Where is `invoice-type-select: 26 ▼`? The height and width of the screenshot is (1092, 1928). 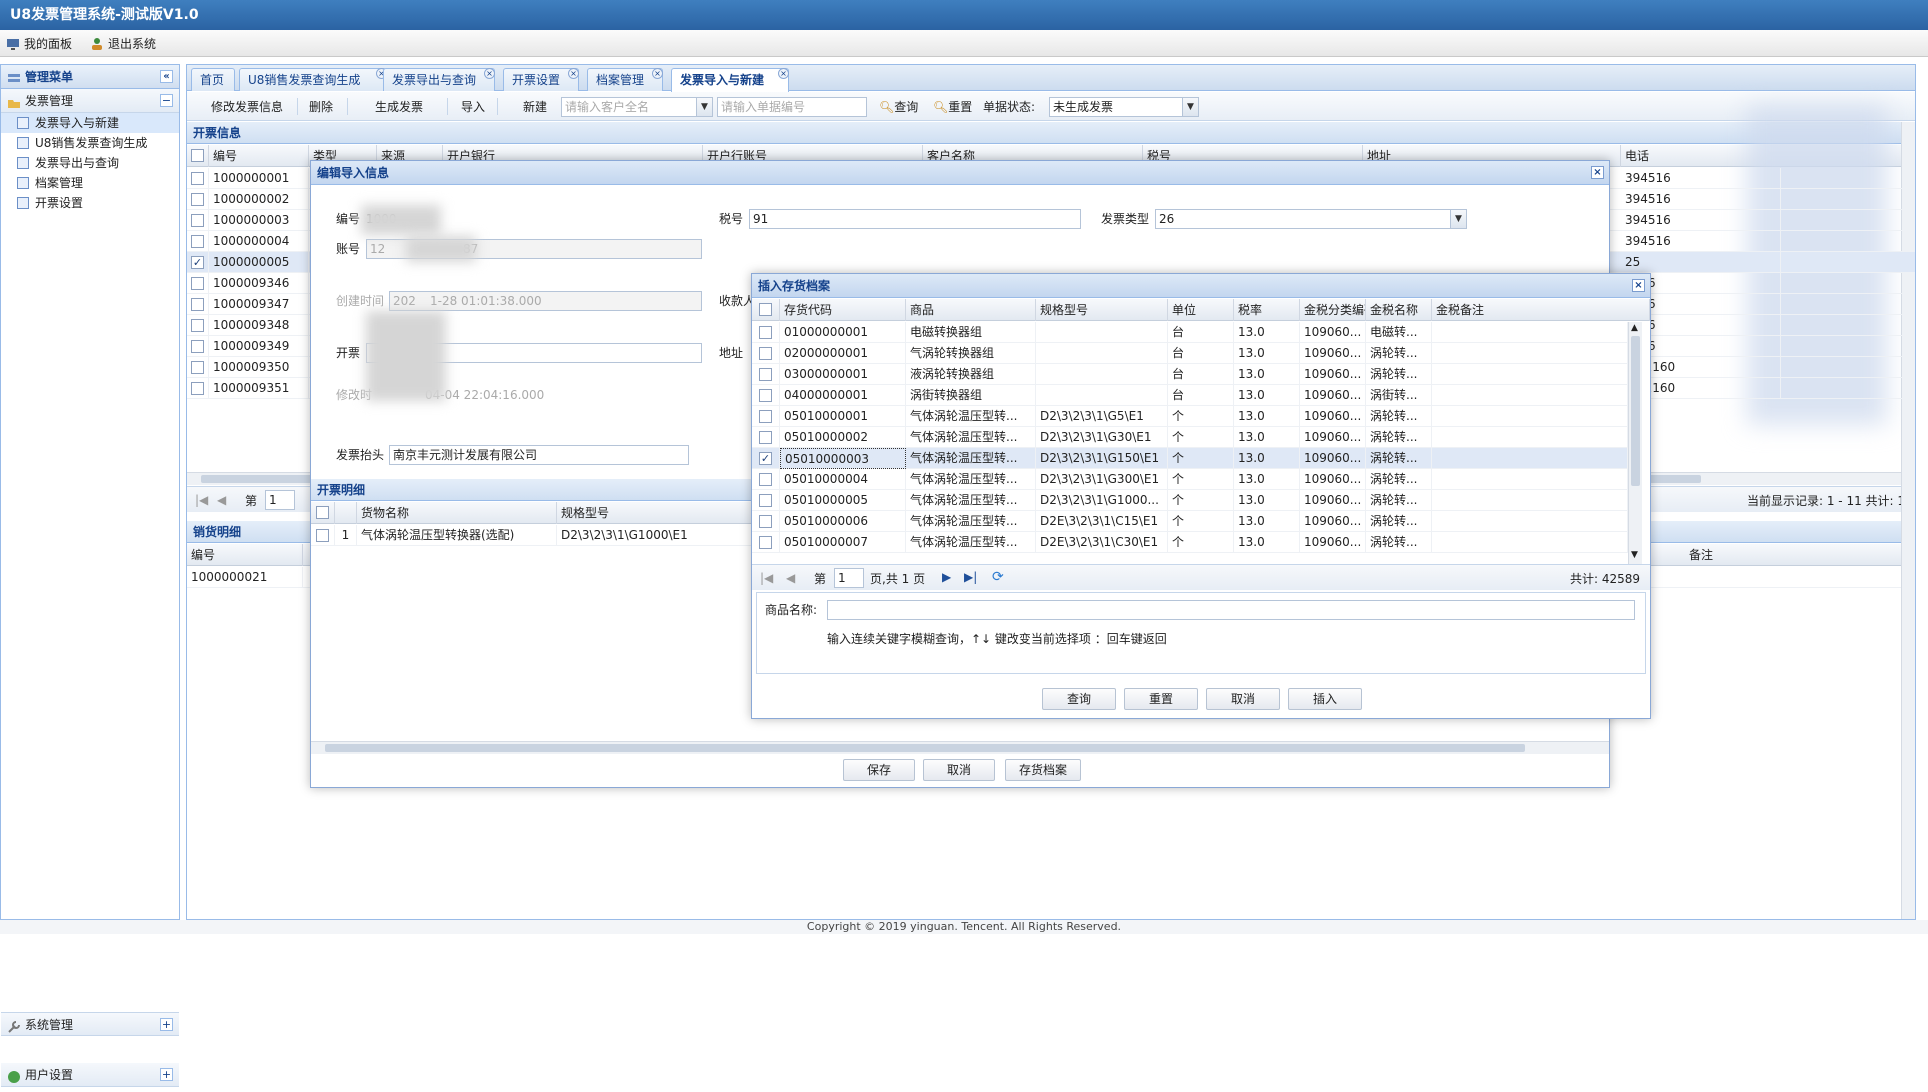 invoice-type-select: 26 ▼ is located at coordinates (1311, 219).